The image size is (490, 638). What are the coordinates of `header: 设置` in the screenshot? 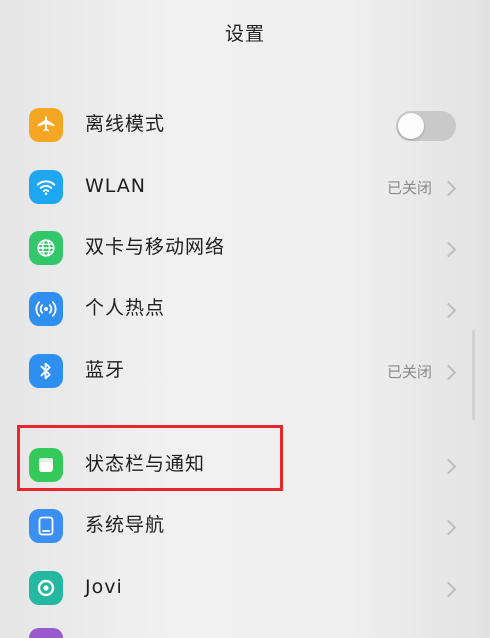 It's located at (245, 32).